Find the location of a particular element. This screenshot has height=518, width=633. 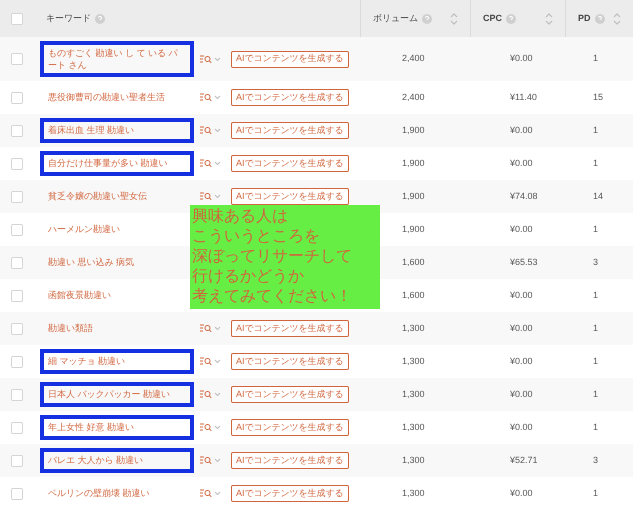

keyword-link: 年上女性 好意 勘違い is located at coordinates (117, 427).